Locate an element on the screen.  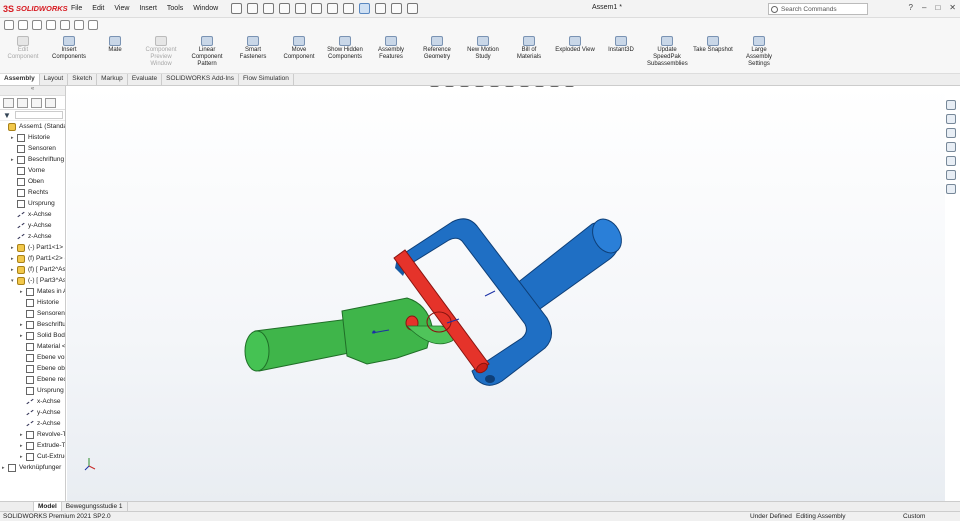
menu-file: File is located at coordinates (76, 8).